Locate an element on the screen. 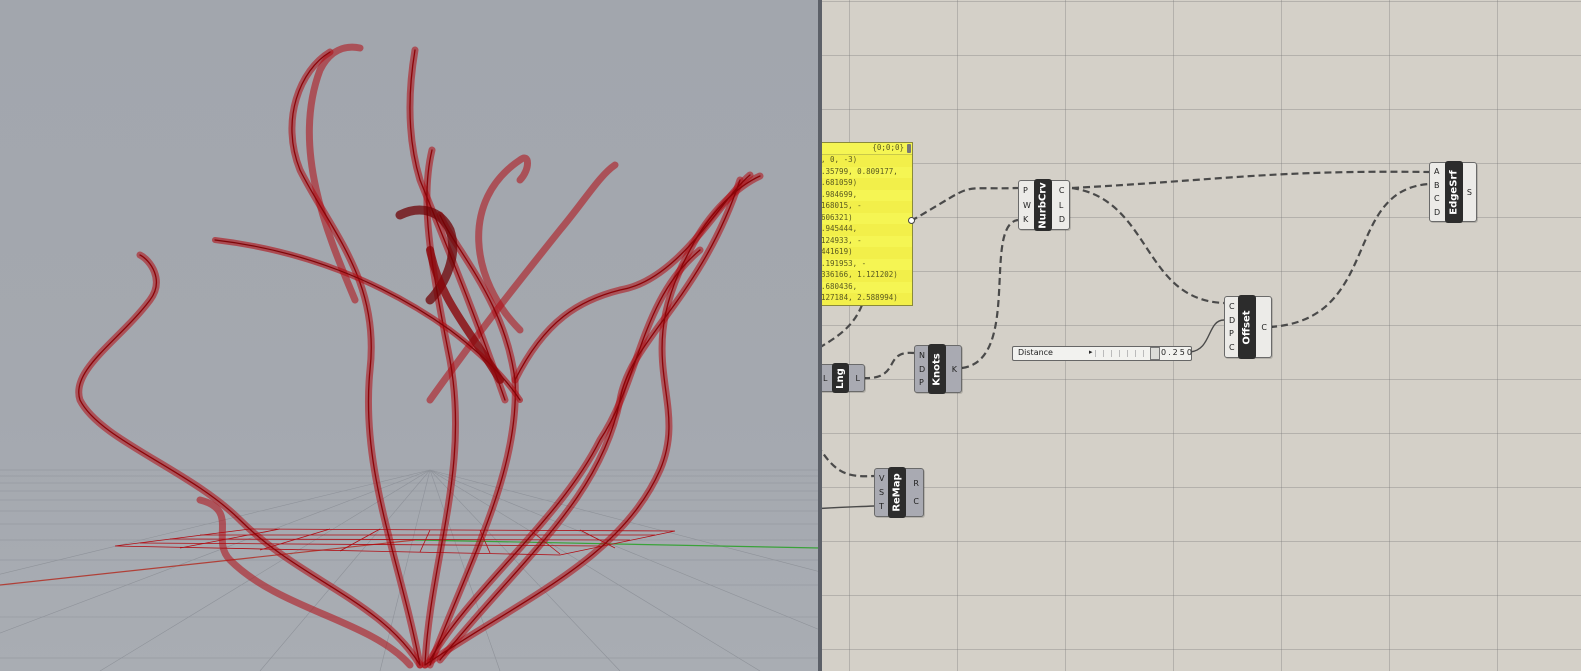 The height and width of the screenshot is (671, 1581). lng-output-port: L is located at coordinates (858, 378).